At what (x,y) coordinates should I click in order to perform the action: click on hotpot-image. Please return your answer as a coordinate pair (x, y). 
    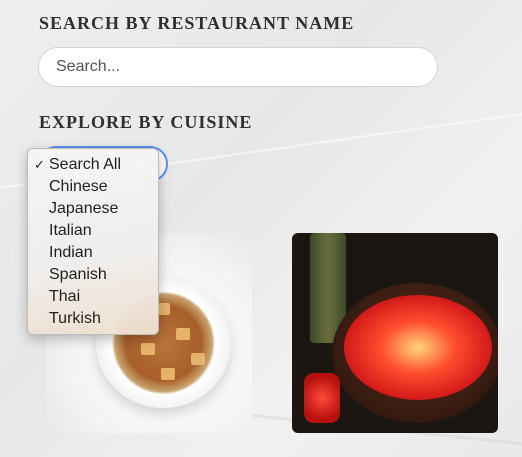
    Looking at the image, I should click on (418, 347).